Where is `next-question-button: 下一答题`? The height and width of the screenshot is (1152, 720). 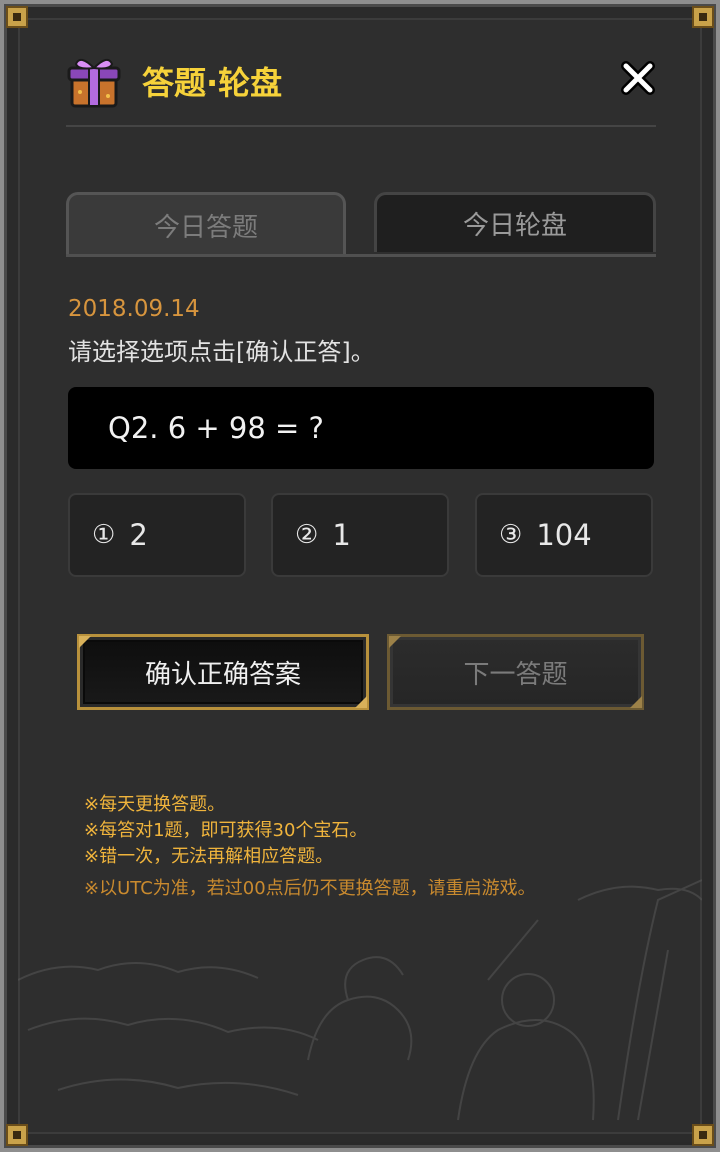 next-question-button: 下一答题 is located at coordinates (515, 672).